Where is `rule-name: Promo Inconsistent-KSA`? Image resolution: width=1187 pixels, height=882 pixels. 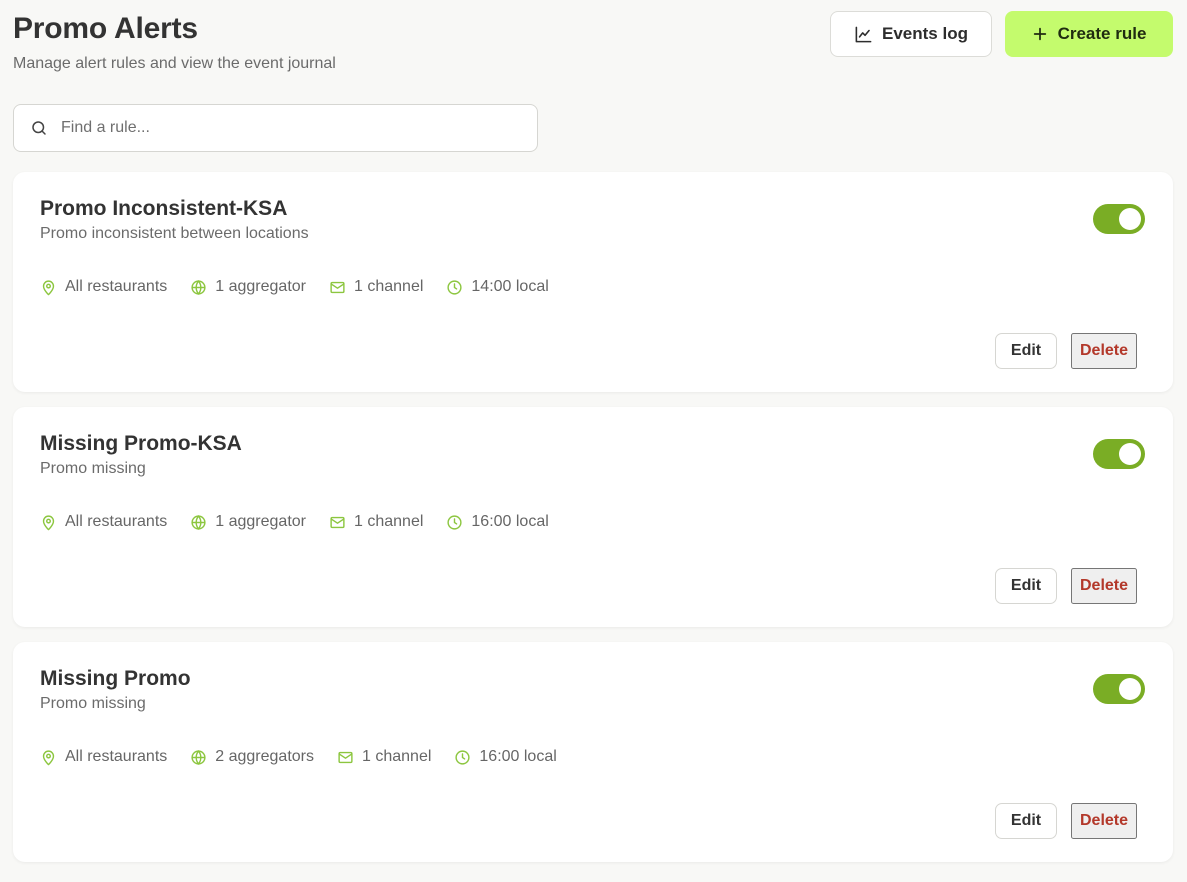 rule-name: Promo Inconsistent-KSA is located at coordinates (164, 208).